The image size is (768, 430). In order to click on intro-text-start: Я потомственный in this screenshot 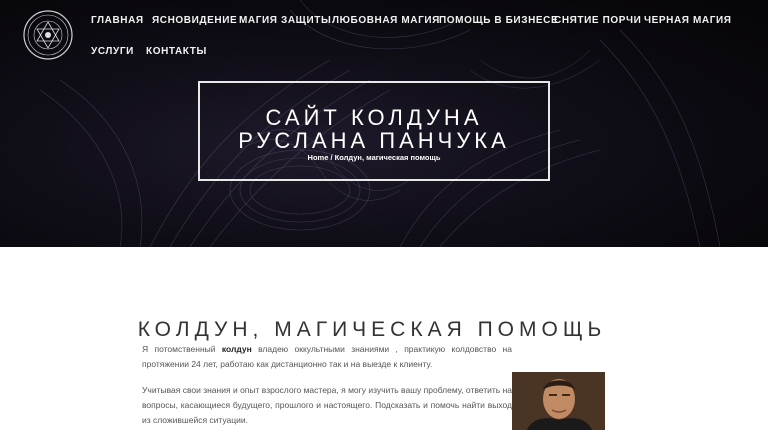, I will do `click(182, 349)`.